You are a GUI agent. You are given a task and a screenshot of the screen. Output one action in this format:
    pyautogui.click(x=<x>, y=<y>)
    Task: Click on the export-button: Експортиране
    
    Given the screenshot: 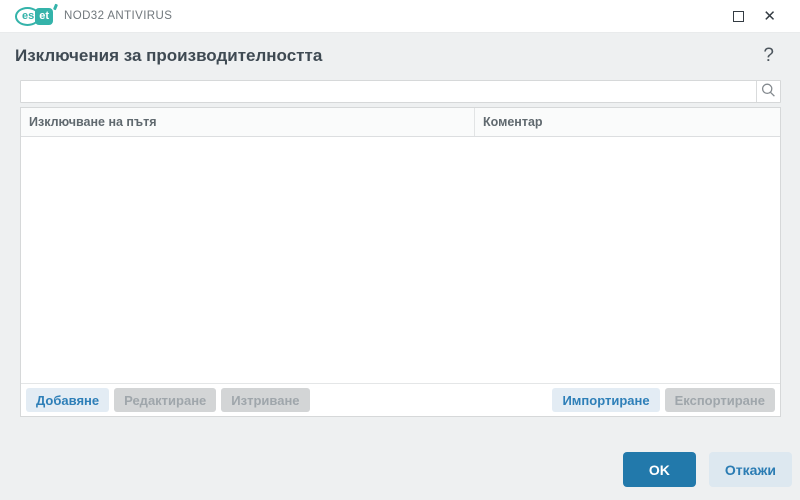 What is the action you would take?
    pyautogui.click(x=719, y=400)
    